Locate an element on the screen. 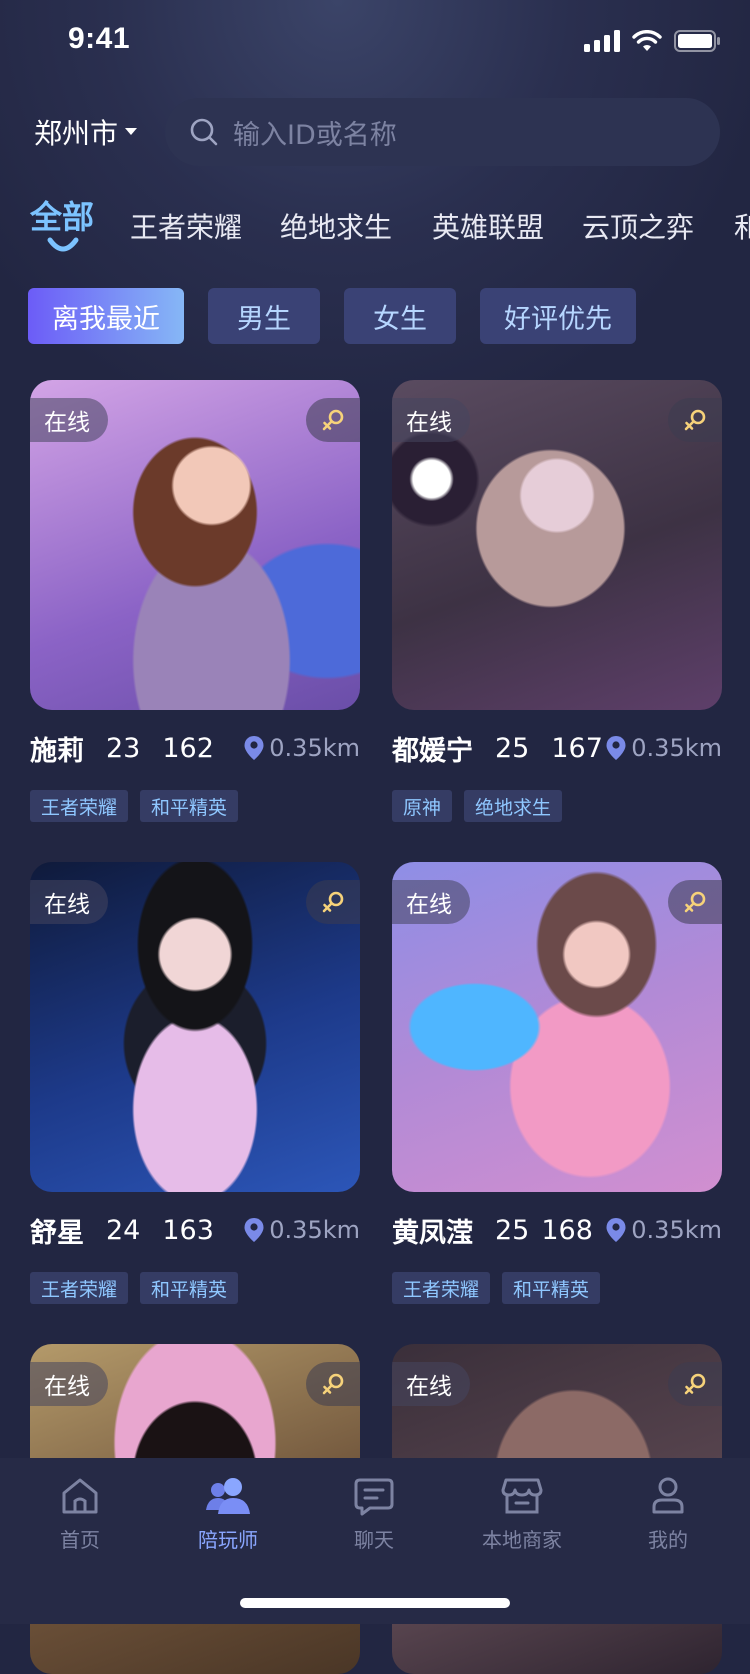  companion-card: 在线 施莉 23 162 0.35km 王者荣耀 和平精英 is located at coordinates (195, 601).